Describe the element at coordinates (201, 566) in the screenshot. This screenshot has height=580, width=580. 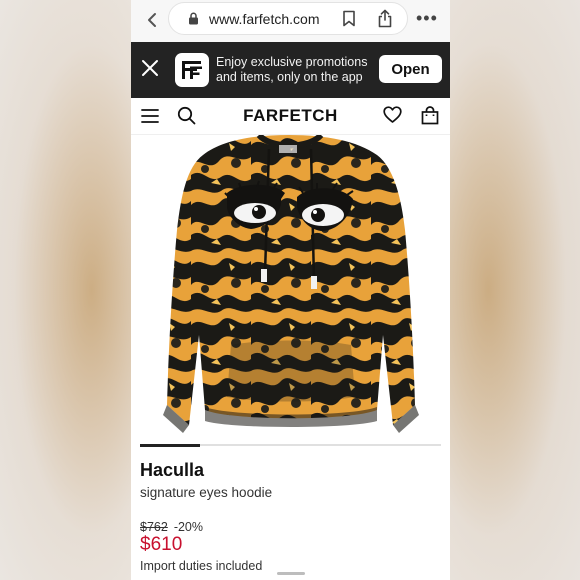
I see `duties-note: Import duties included` at that location.